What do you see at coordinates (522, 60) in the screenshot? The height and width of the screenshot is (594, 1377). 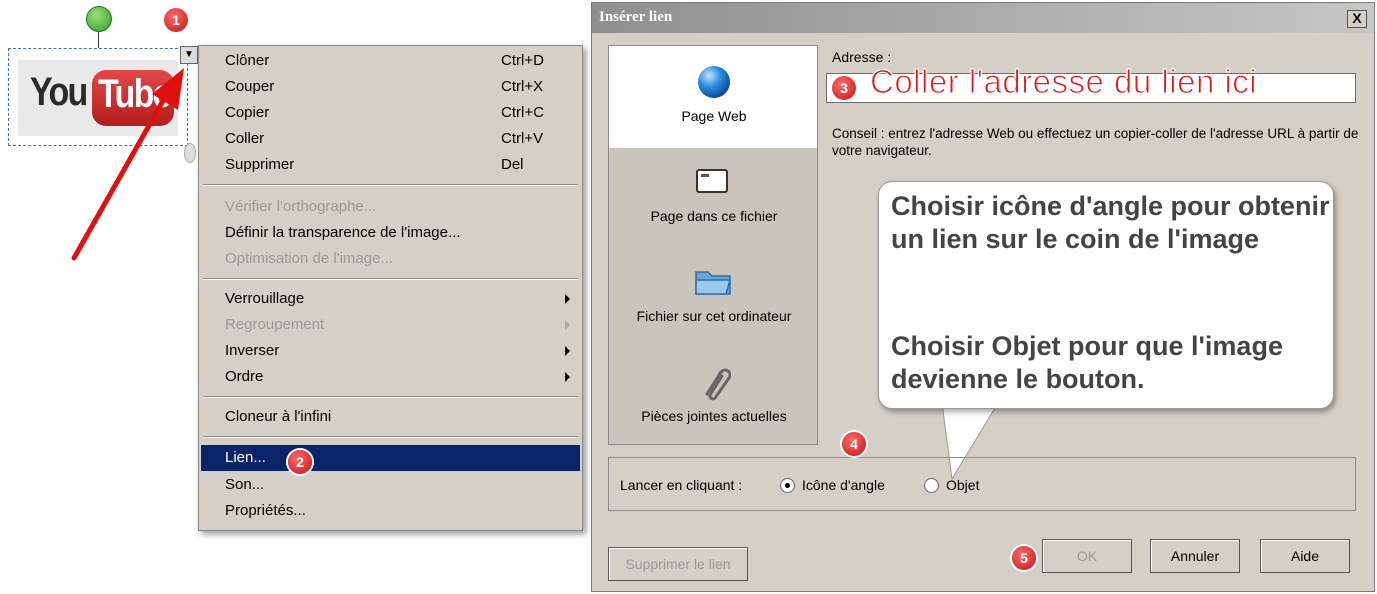 I see `menu-shortcut-cloner: Ctrl+D` at bounding box center [522, 60].